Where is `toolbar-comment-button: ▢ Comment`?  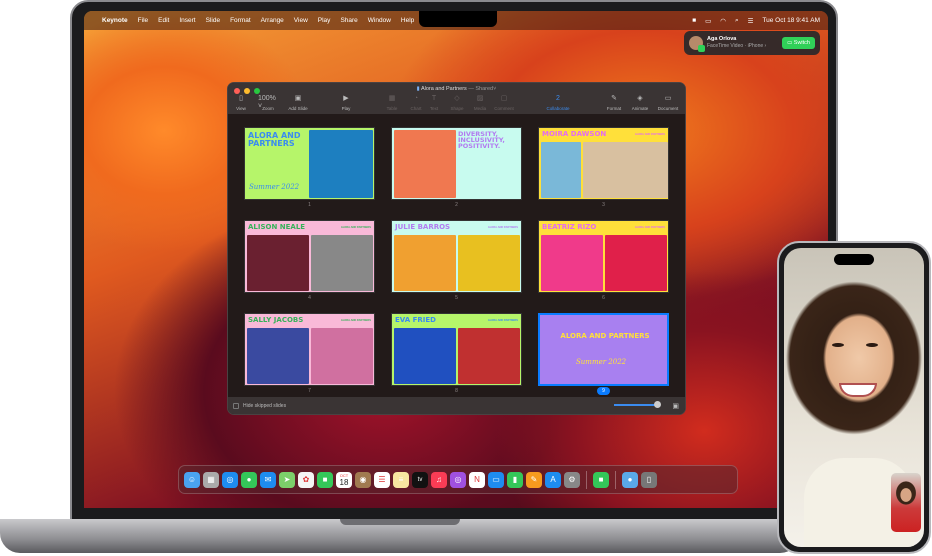 toolbar-comment-button: ▢ Comment is located at coordinates (504, 103).